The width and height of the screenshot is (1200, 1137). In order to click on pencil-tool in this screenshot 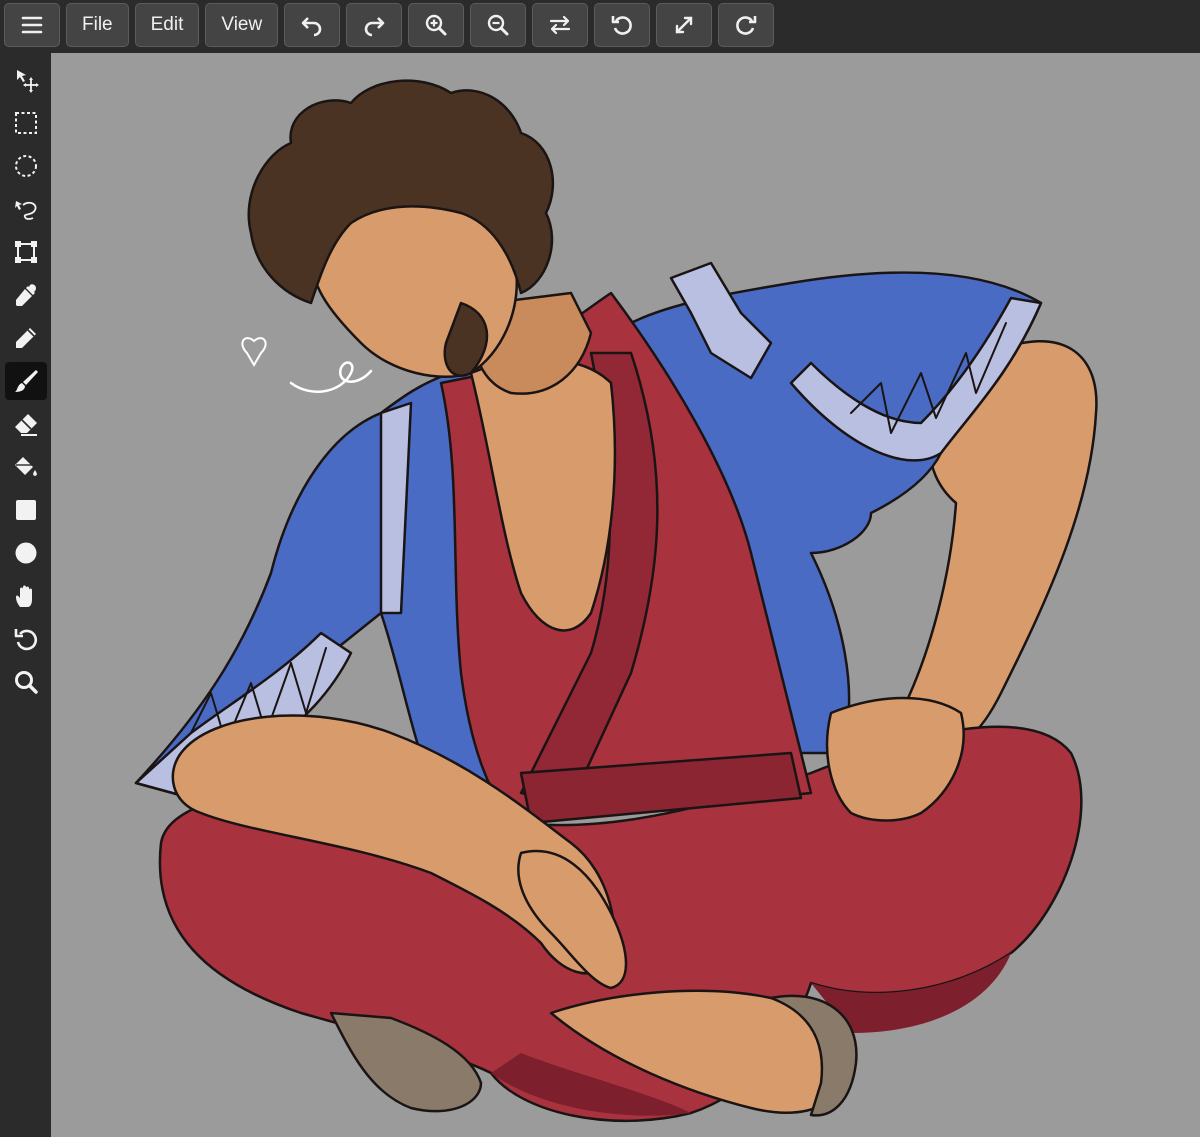, I will do `click(26, 338)`.